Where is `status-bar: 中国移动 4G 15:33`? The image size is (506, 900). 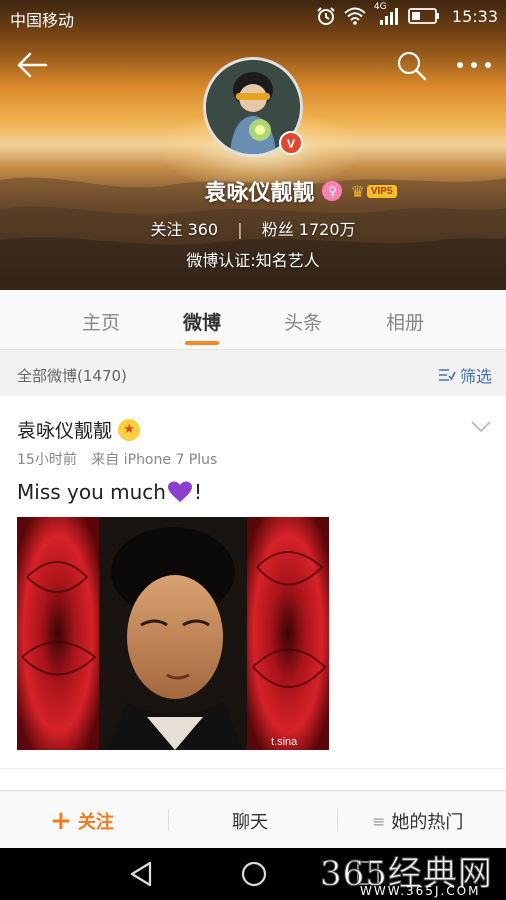
status-bar: 中国移动 4G 15:33 is located at coordinates (253, 17).